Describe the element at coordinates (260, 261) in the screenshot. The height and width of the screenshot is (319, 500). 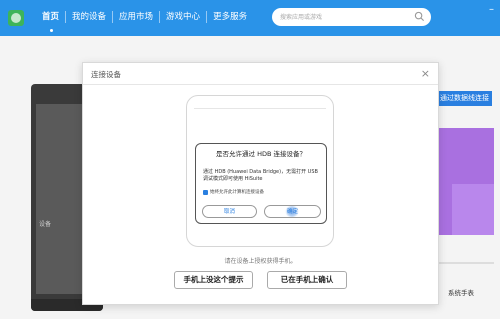
I see `authorize-hint: 请在设备上授权获得手机。` at that location.